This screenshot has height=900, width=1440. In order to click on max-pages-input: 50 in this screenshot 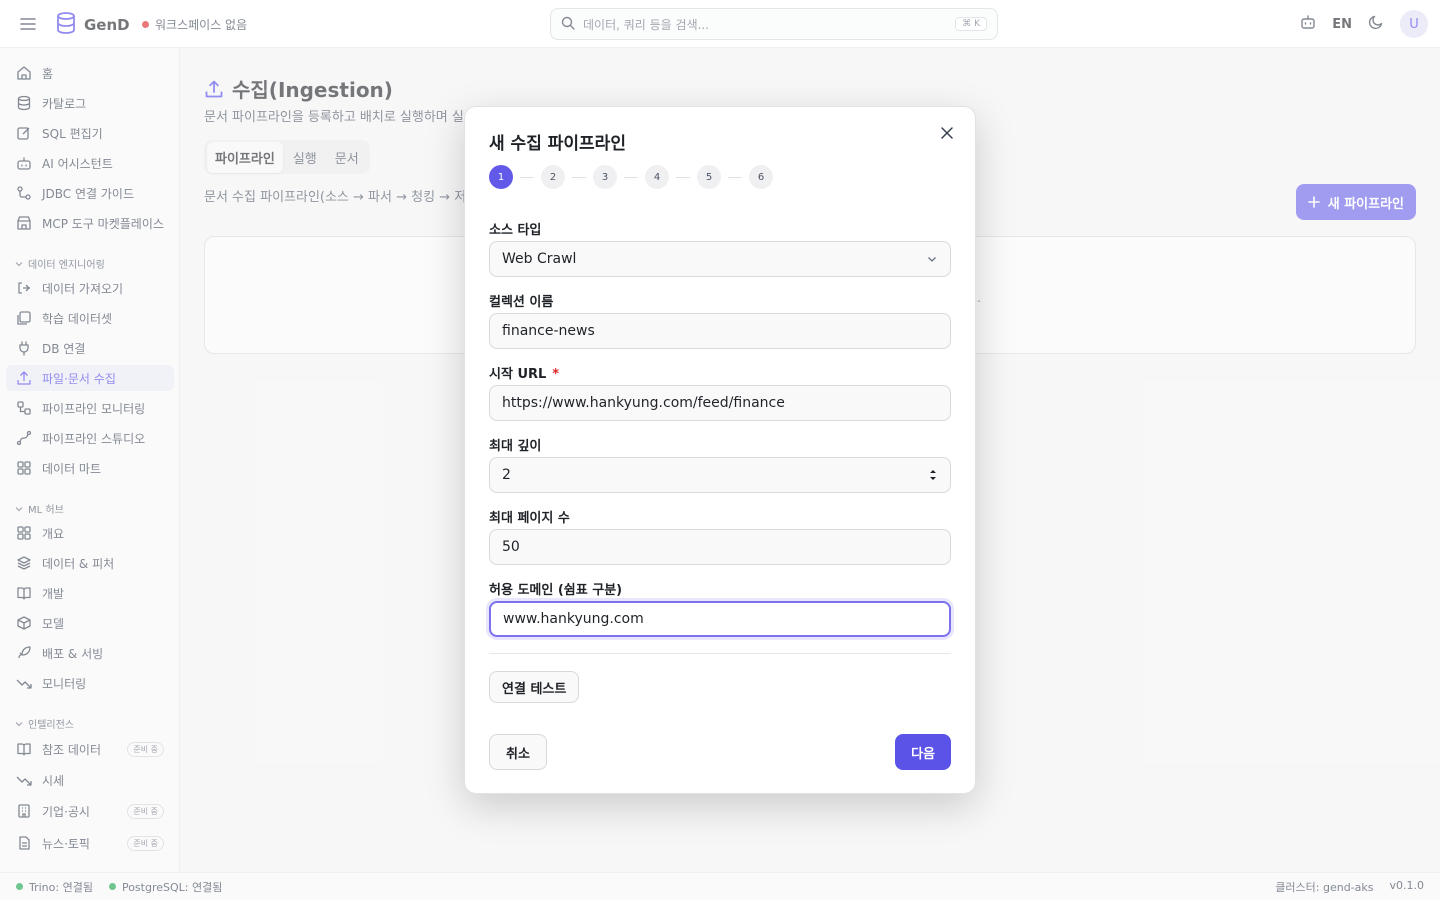, I will do `click(720, 547)`.